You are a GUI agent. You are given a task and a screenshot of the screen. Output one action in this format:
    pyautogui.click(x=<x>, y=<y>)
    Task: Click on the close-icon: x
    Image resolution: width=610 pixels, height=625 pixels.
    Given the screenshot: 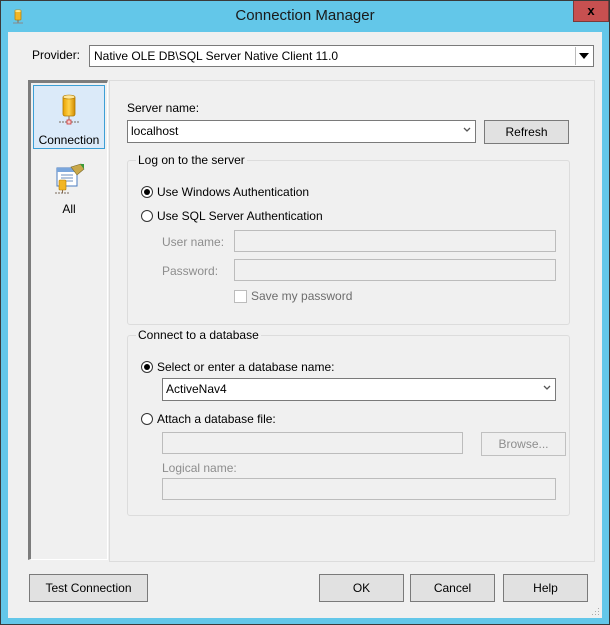 What is the action you would take?
    pyautogui.click(x=591, y=10)
    